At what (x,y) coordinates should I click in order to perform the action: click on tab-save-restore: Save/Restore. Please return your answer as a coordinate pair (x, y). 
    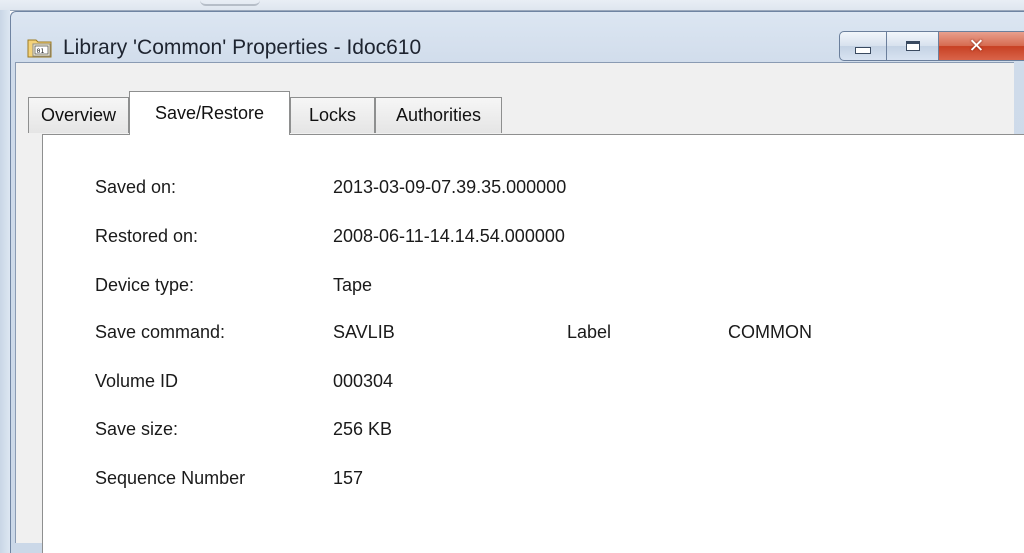
    Looking at the image, I should click on (209, 113).